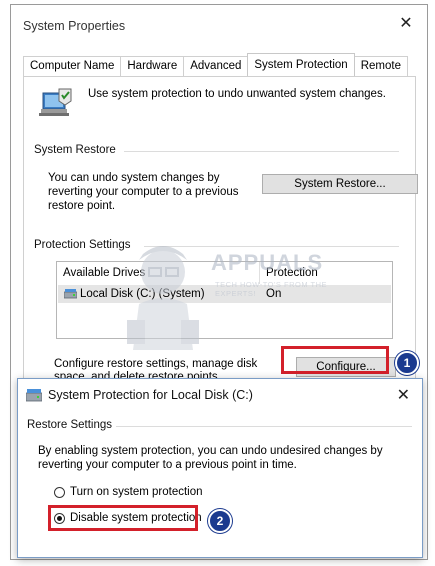  What do you see at coordinates (301, 64) in the screenshot?
I see `tab-system-protection: System Protection` at bounding box center [301, 64].